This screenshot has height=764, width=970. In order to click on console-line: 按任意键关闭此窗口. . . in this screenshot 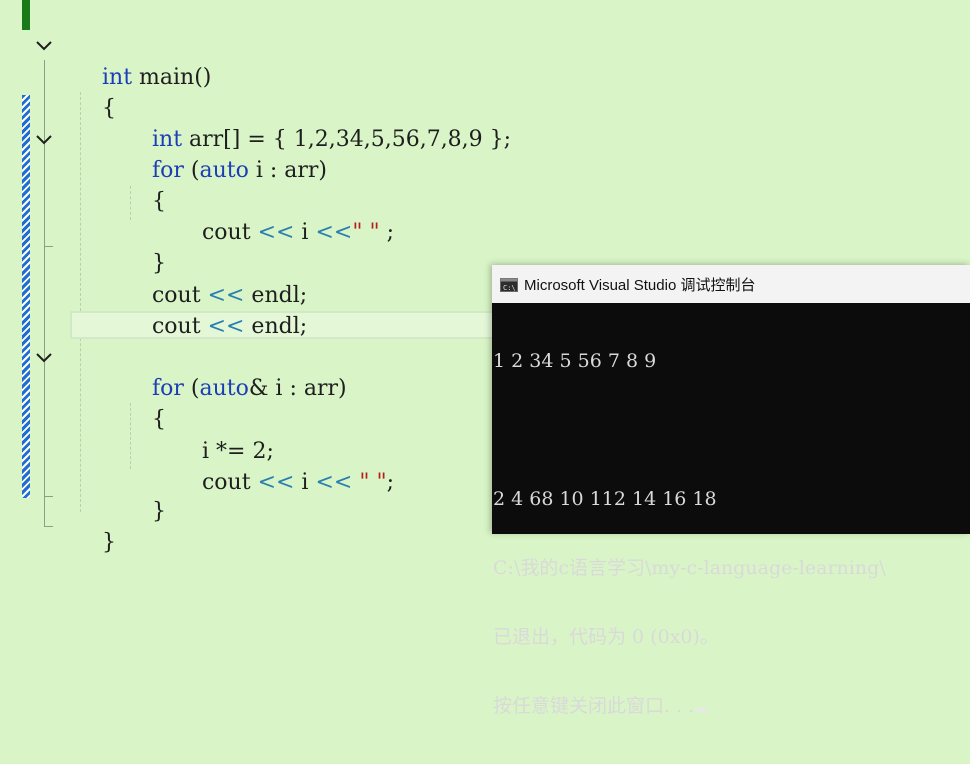, I will do `click(594, 706)`.